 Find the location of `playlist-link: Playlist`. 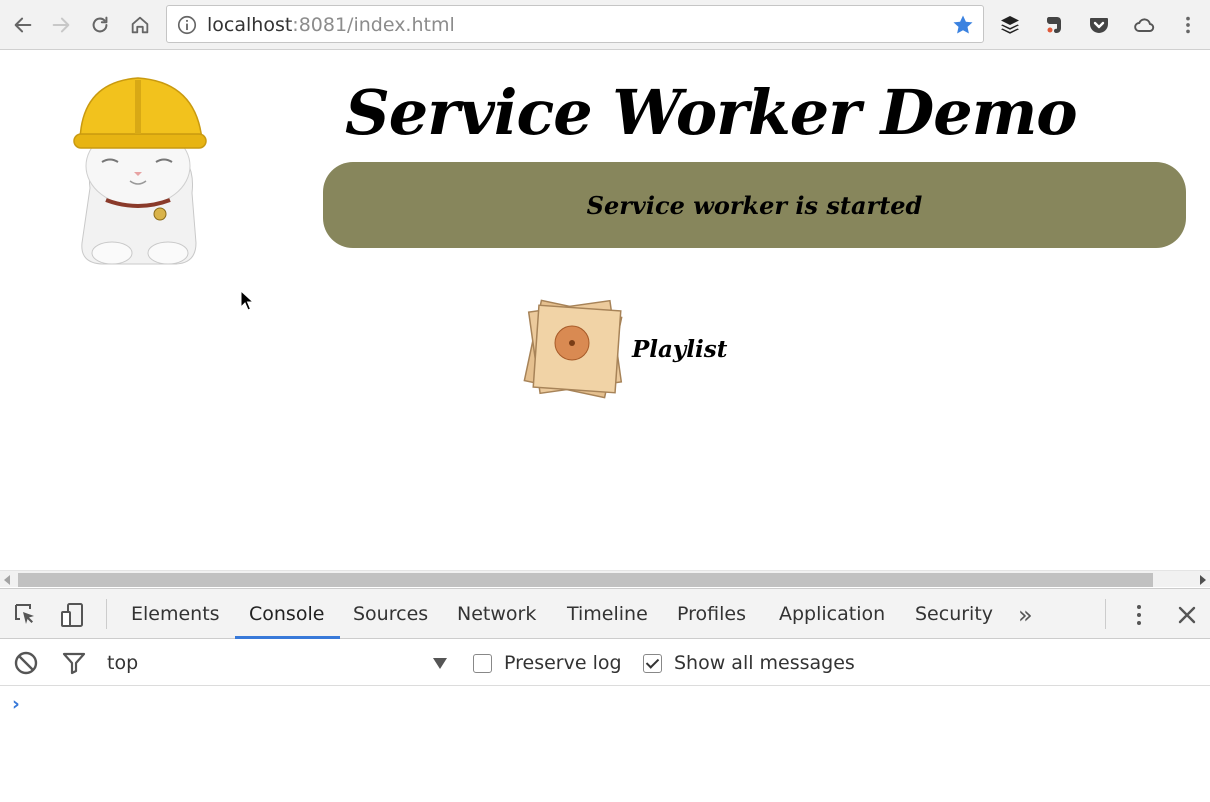

playlist-link: Playlist is located at coordinates (622, 349).